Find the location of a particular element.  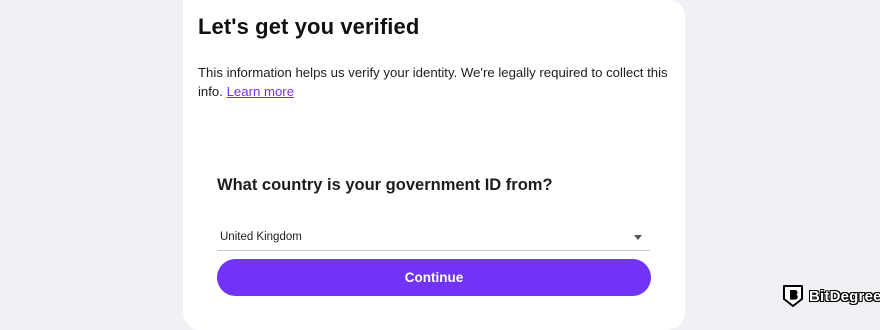

continue-button: Continue is located at coordinates (434, 277).